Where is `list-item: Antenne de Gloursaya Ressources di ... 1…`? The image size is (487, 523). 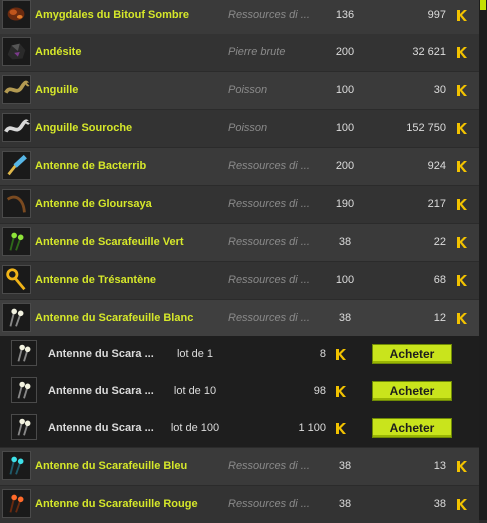 list-item: Antenne de Gloursaya Ressources di ... 1… is located at coordinates (239, 204).